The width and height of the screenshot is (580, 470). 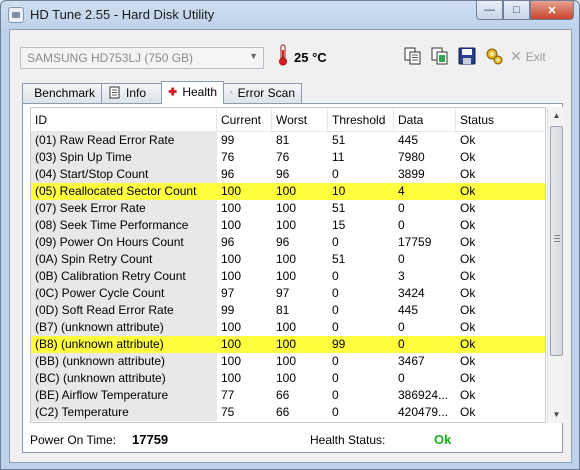 What do you see at coordinates (288, 259) in the screenshot?
I see `table-row: (0A) Spin Retry Count 100 100 51 0 Ok` at bounding box center [288, 259].